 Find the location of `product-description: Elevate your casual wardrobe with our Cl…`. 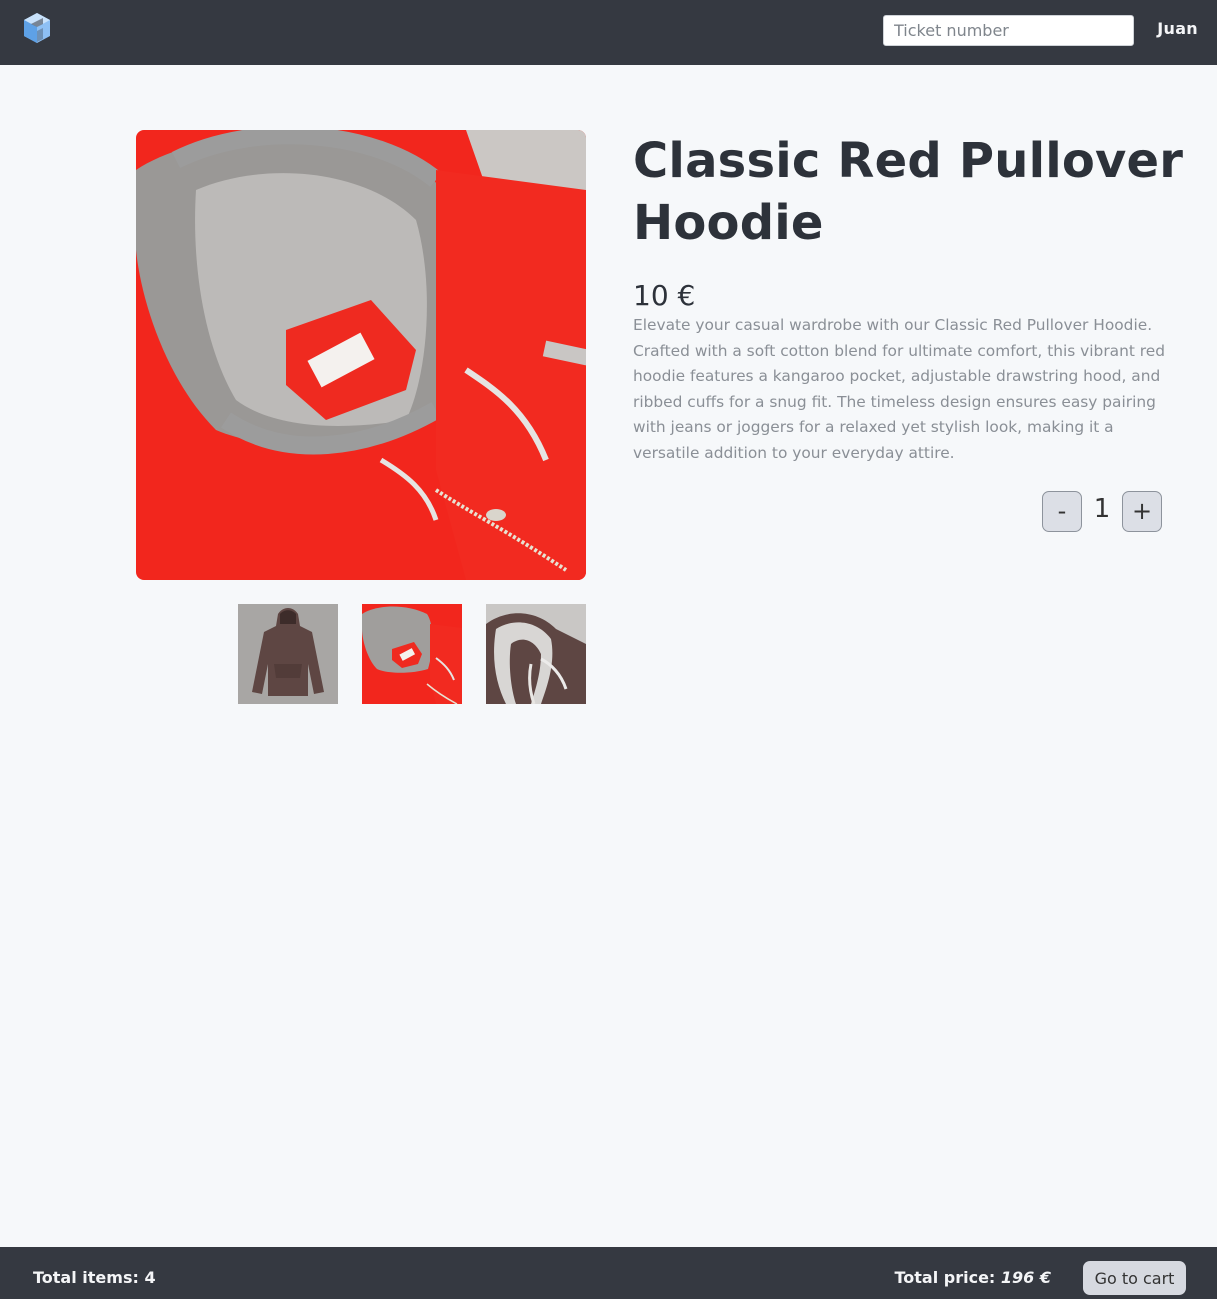

product-description: Elevate your casual wardrobe with our Cl… is located at coordinates (899, 389).